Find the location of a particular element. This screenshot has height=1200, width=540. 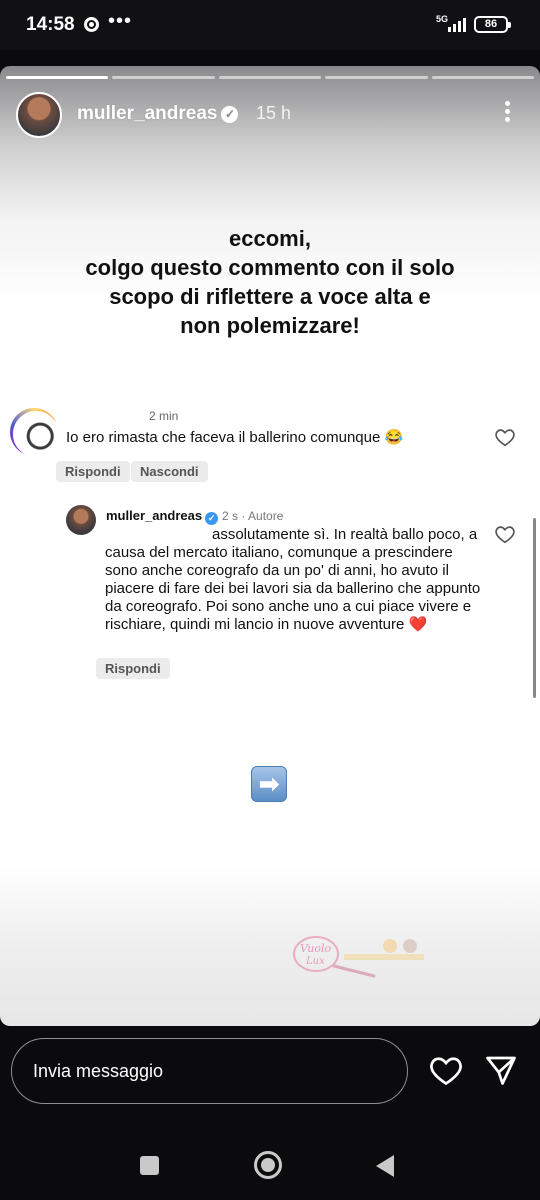

commenter-avatar is located at coordinates (34, 432).